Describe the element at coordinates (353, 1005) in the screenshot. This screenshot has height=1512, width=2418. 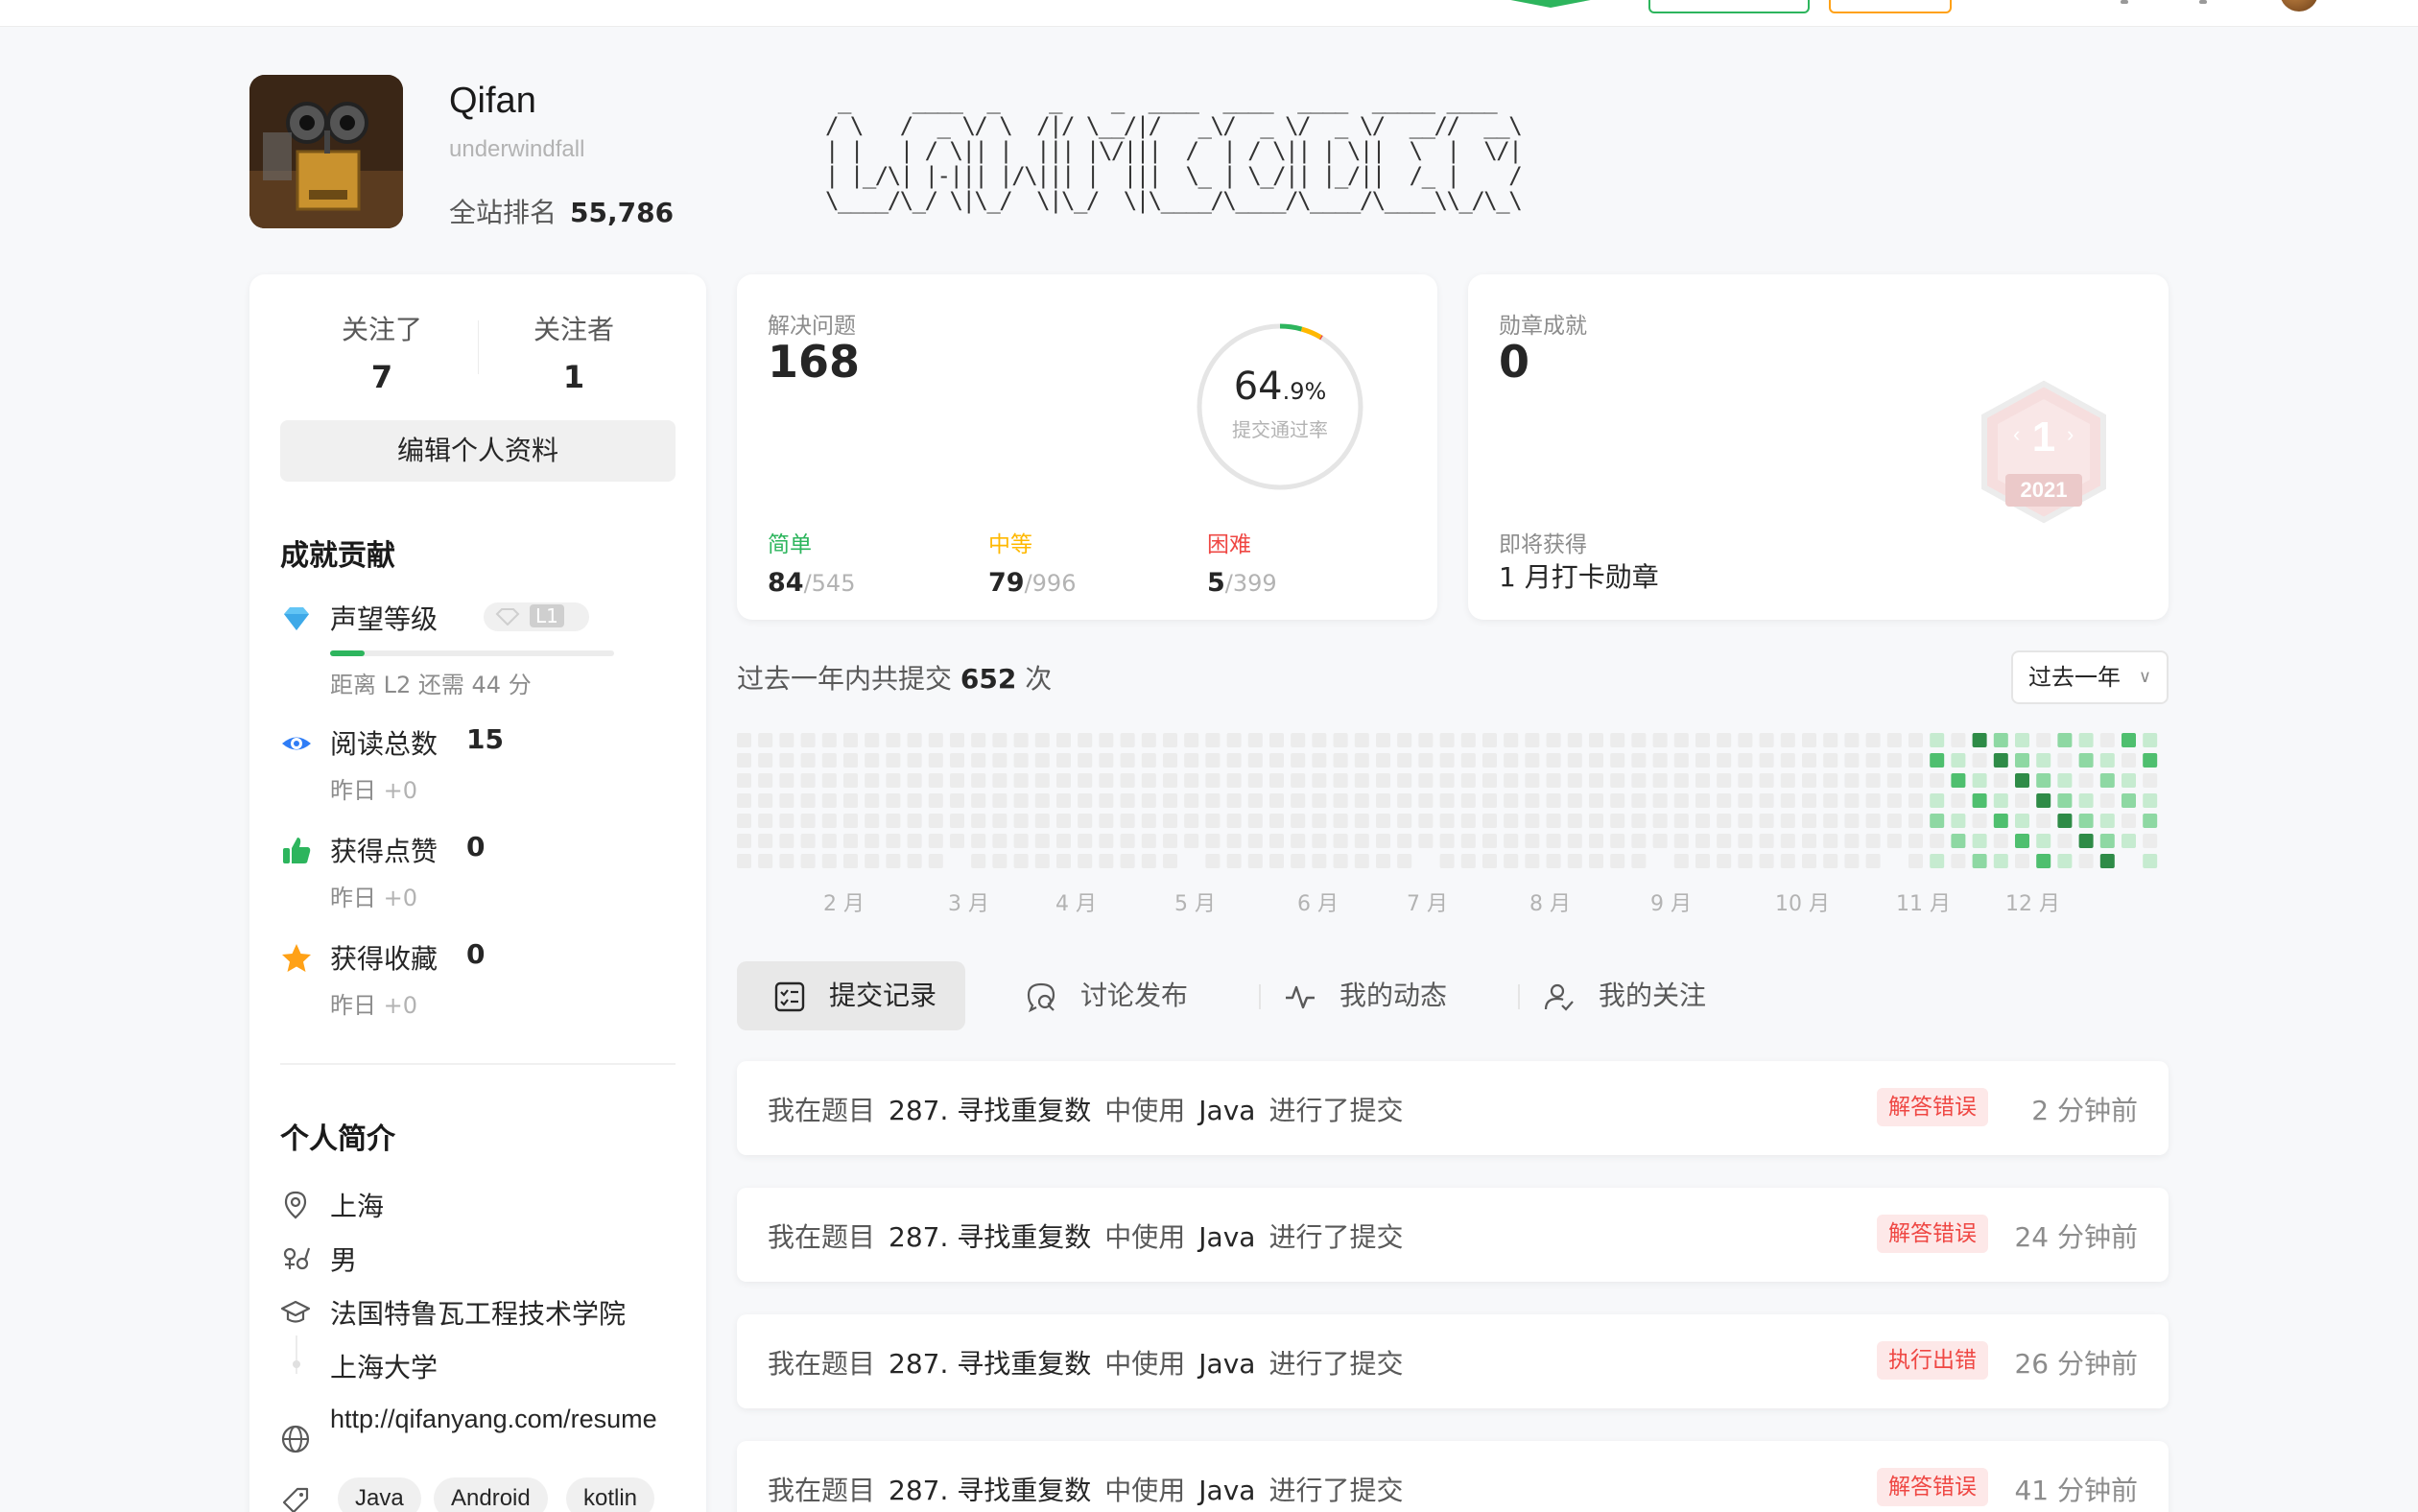
I see `yesterday-label: 昨日` at that location.